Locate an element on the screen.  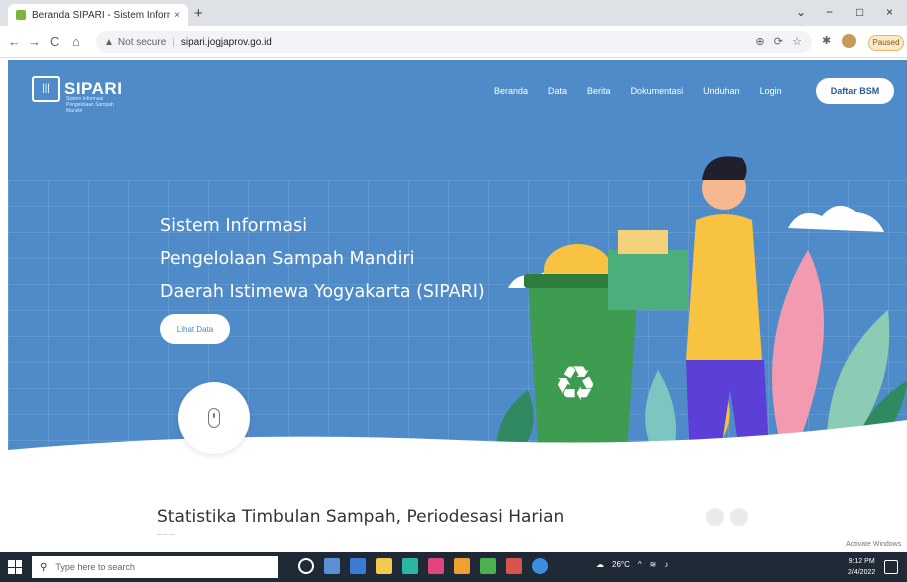
bookmark-star-icon: ☆ is located at coordinates (797, 42).